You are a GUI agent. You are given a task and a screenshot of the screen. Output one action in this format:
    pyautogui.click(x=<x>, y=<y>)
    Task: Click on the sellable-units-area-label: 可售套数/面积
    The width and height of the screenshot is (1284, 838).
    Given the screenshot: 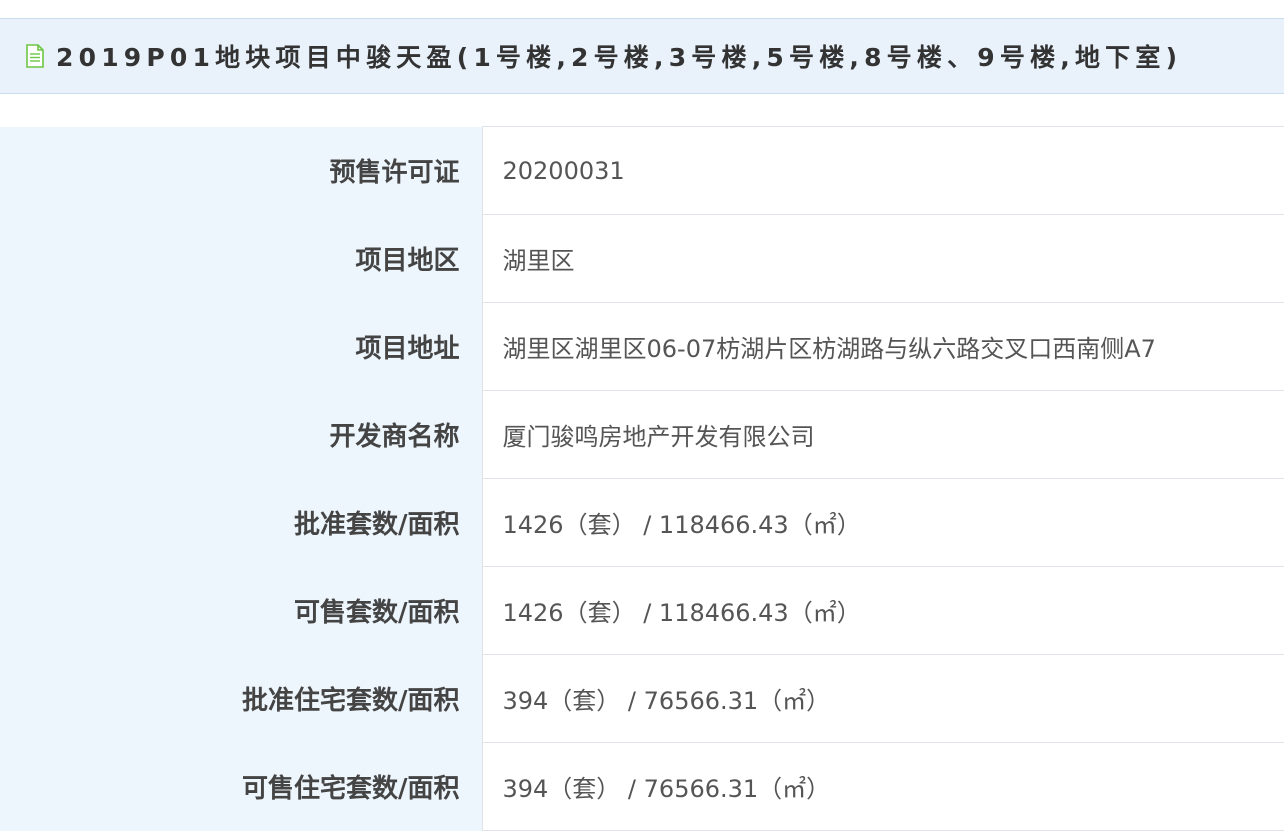 What is the action you would take?
    pyautogui.click(x=241, y=610)
    